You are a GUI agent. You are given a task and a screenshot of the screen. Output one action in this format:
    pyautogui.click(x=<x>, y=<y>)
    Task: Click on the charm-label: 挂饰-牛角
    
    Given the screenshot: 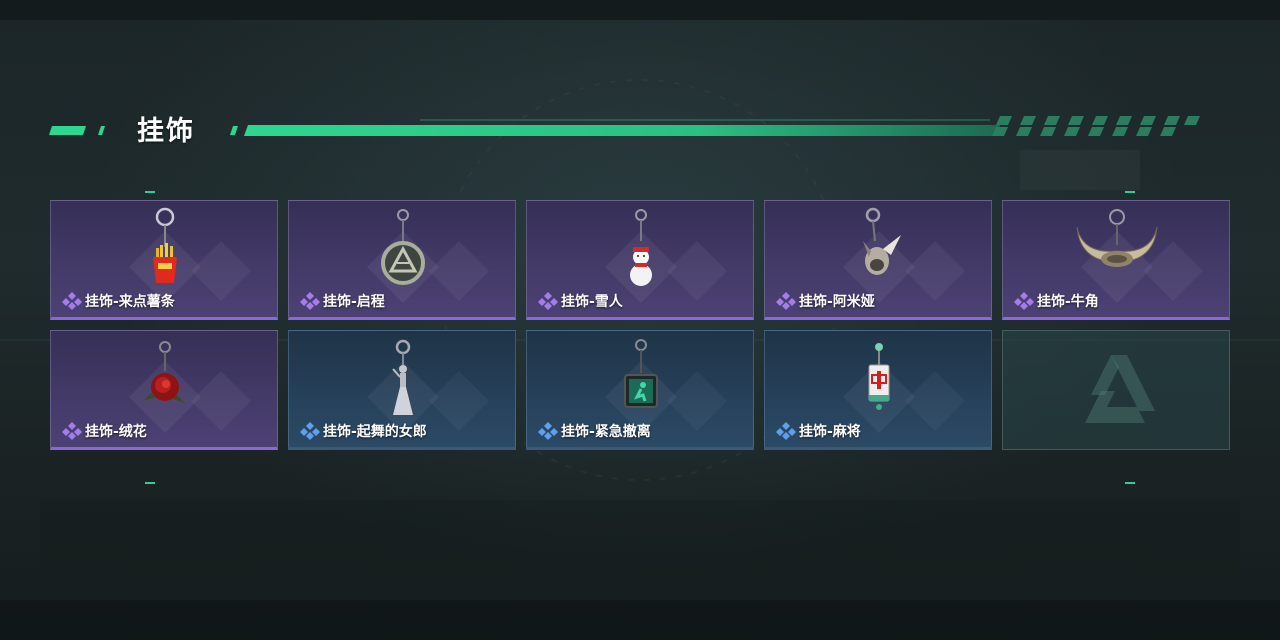 What is the action you would take?
    pyautogui.click(x=1056, y=301)
    